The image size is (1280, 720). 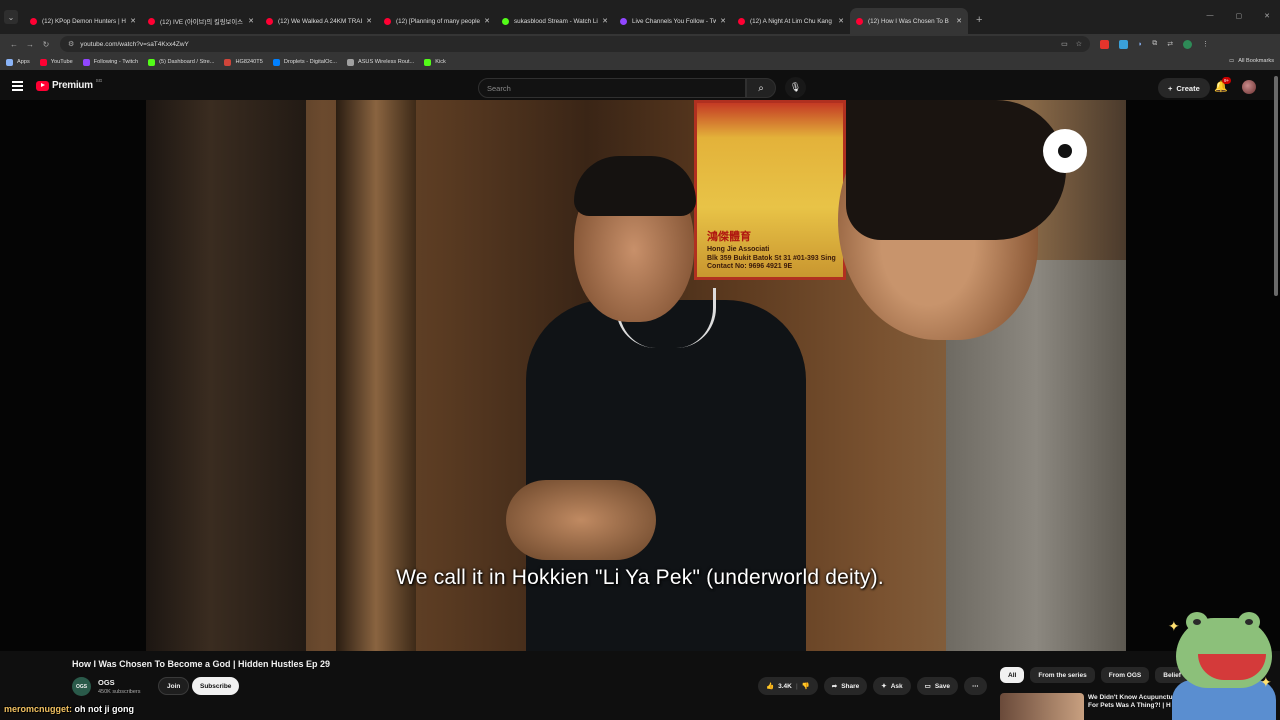 What do you see at coordinates (1140, 44) in the screenshot?
I see `extension-audio-icon: ◗` at bounding box center [1140, 44].